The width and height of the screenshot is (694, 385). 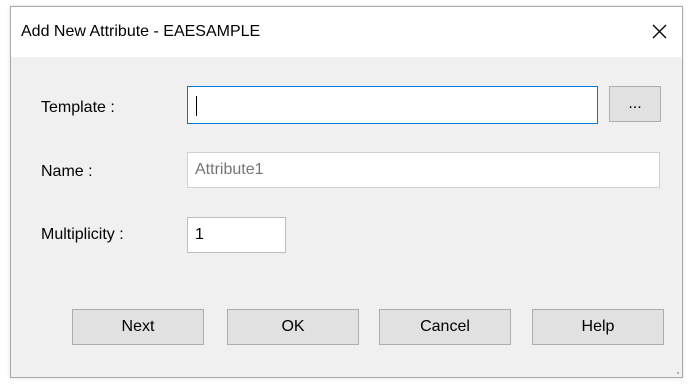 What do you see at coordinates (423, 170) in the screenshot?
I see `name-input` at bounding box center [423, 170].